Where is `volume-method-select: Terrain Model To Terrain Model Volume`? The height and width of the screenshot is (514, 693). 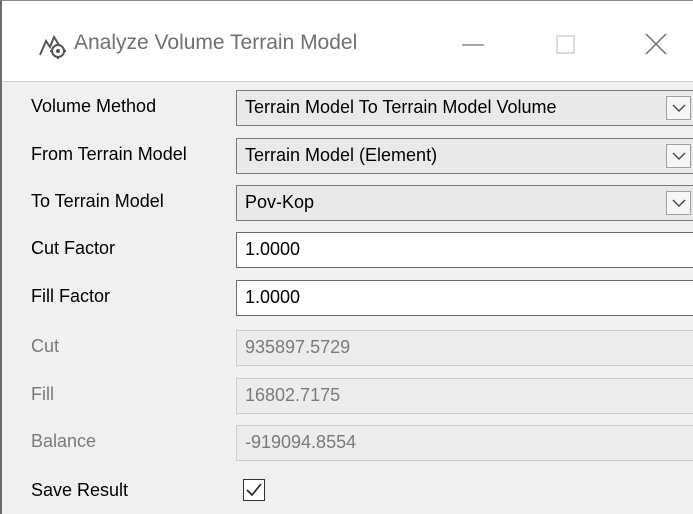
volume-method-select: Terrain Model To Terrain Model Volume is located at coordinates (464, 108).